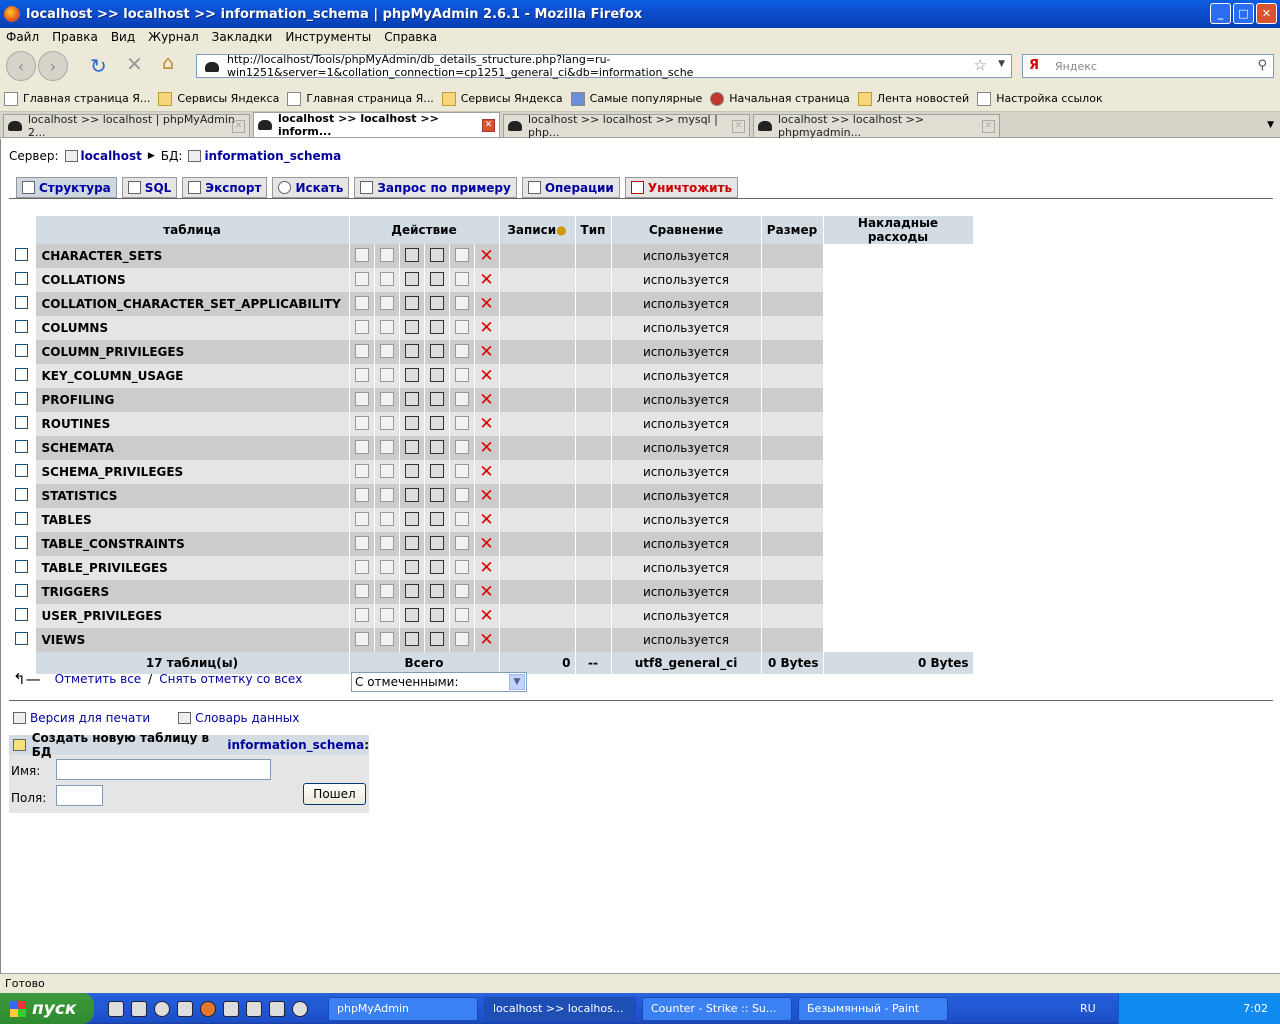  Describe the element at coordinates (192, 616) in the screenshot. I see `table-name: USER_PRIVILEGES` at that location.